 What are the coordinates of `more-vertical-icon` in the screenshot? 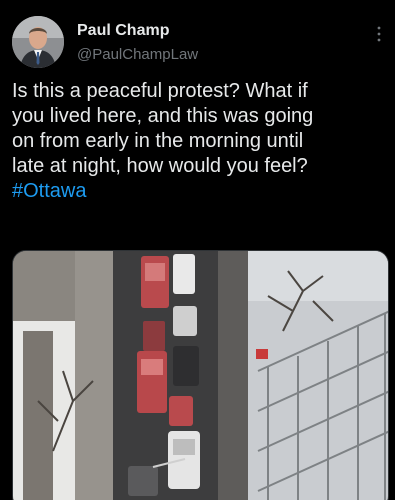 It's located at (379, 34).